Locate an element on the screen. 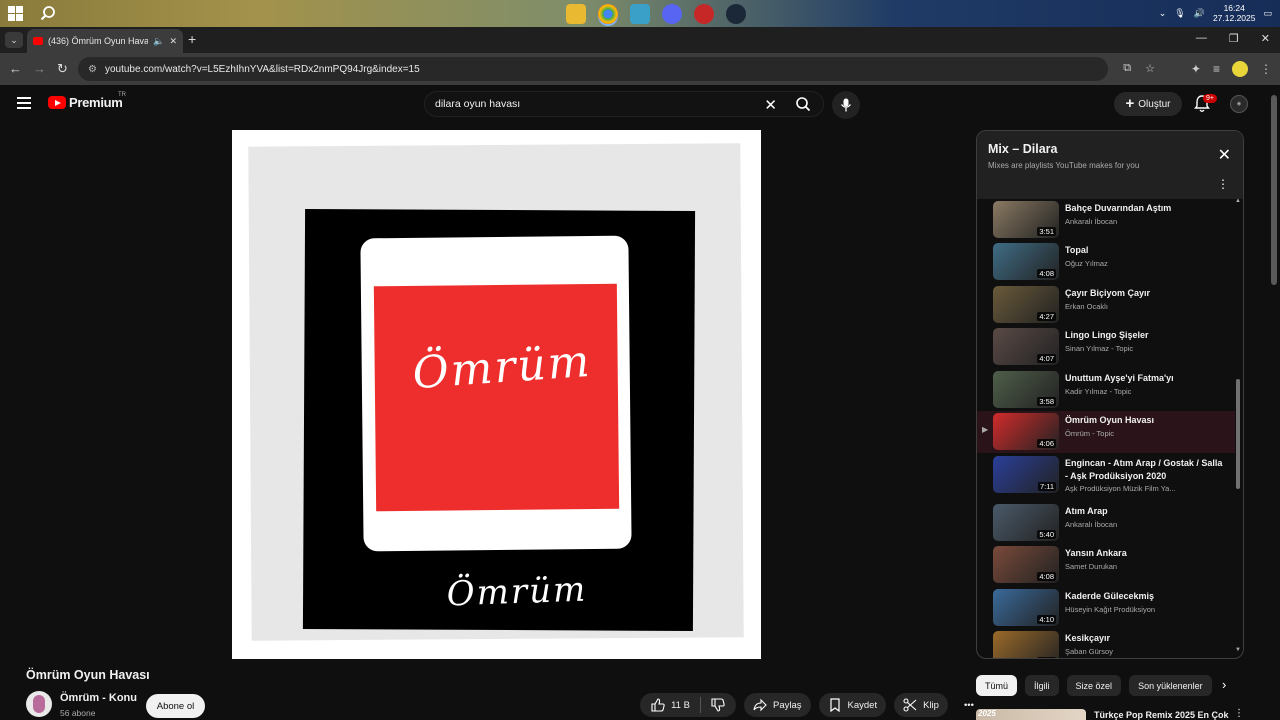 Image resolution: width=1280 pixels, height=720 pixels. mix-item-thumbnail: 4:28 is located at coordinates (1026, 644).